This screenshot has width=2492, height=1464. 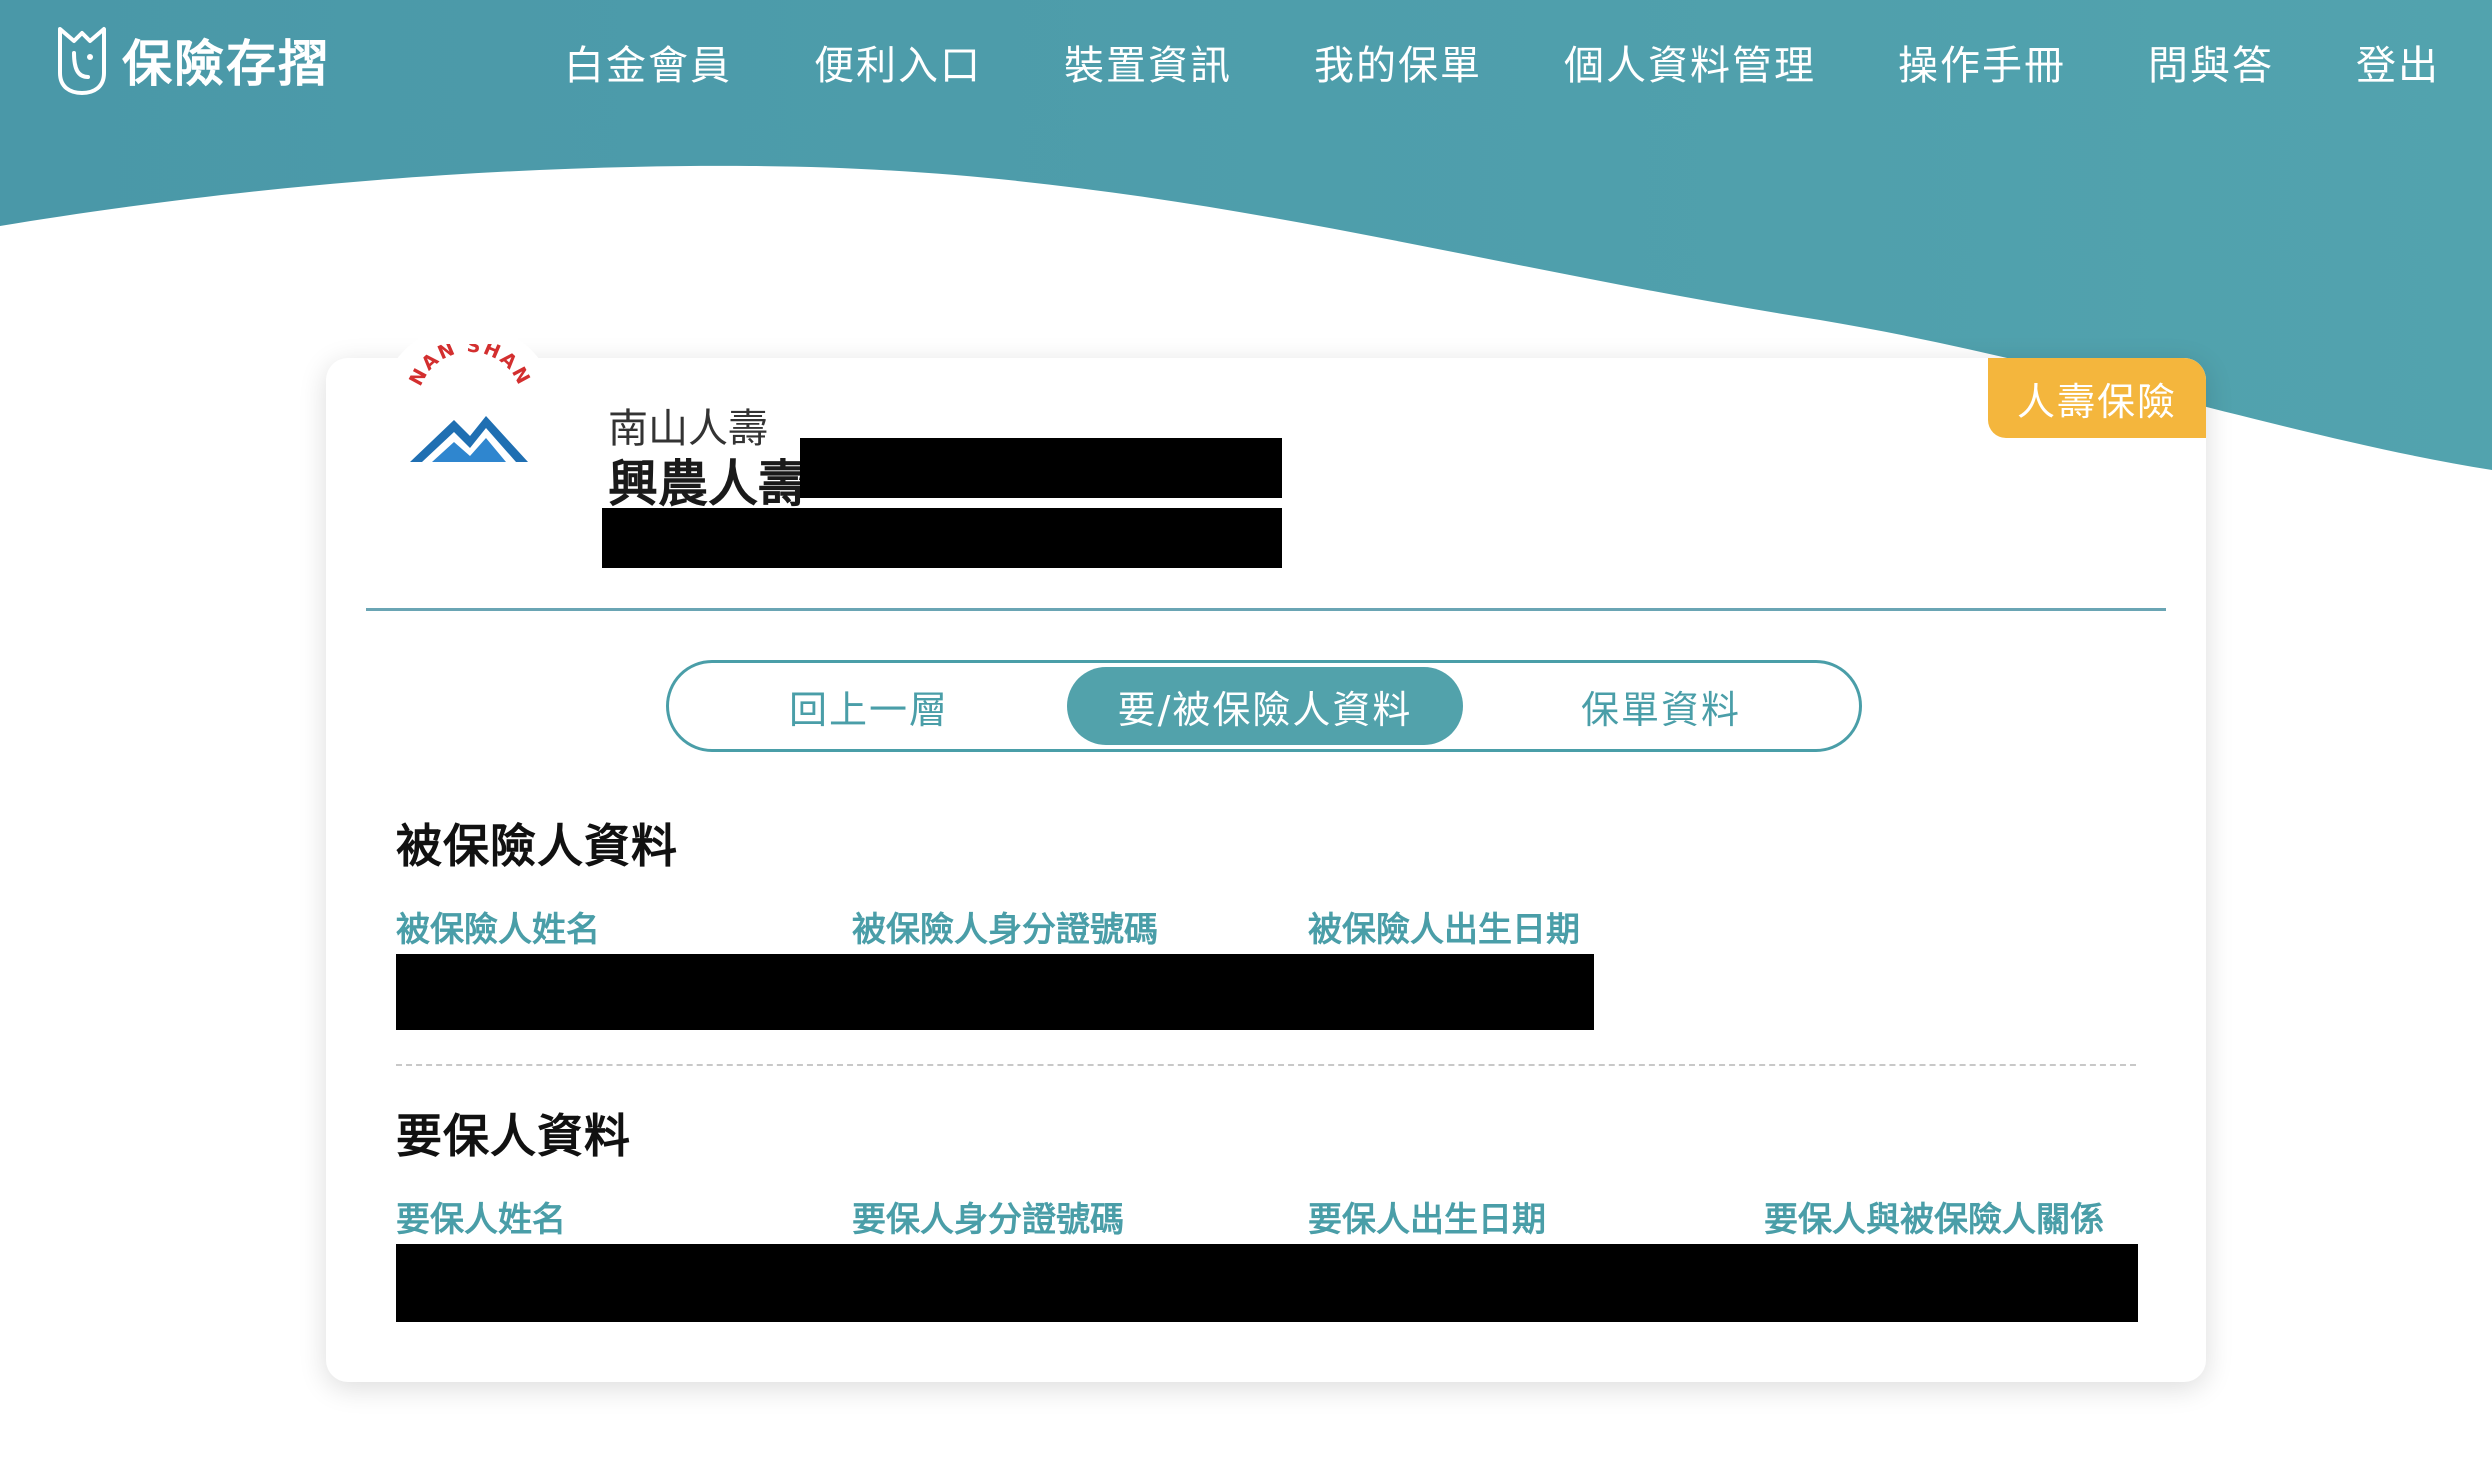 What do you see at coordinates (1502, 62) in the screenshot?
I see `main-menu: 白金會員 便利入口 裝置資訊 我的保單 個人資料管理 操作手冊 問與答 登出` at bounding box center [1502, 62].